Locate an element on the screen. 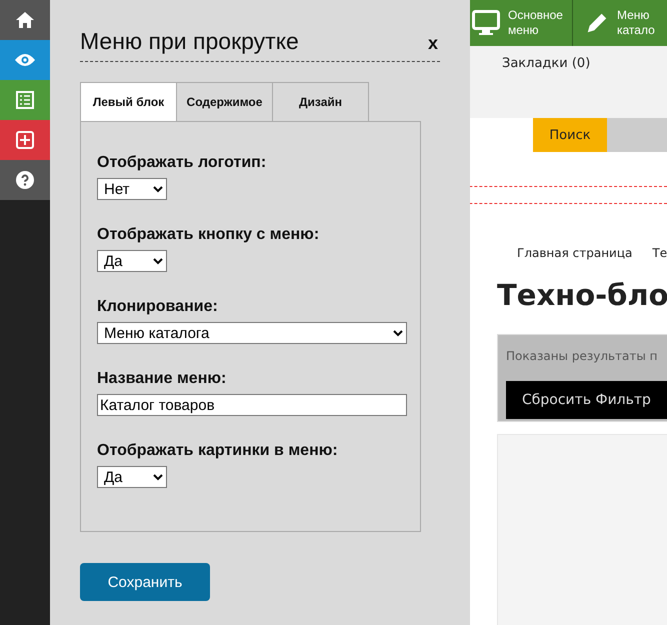 The height and width of the screenshot is (625, 667). help-icon is located at coordinates (25, 180).